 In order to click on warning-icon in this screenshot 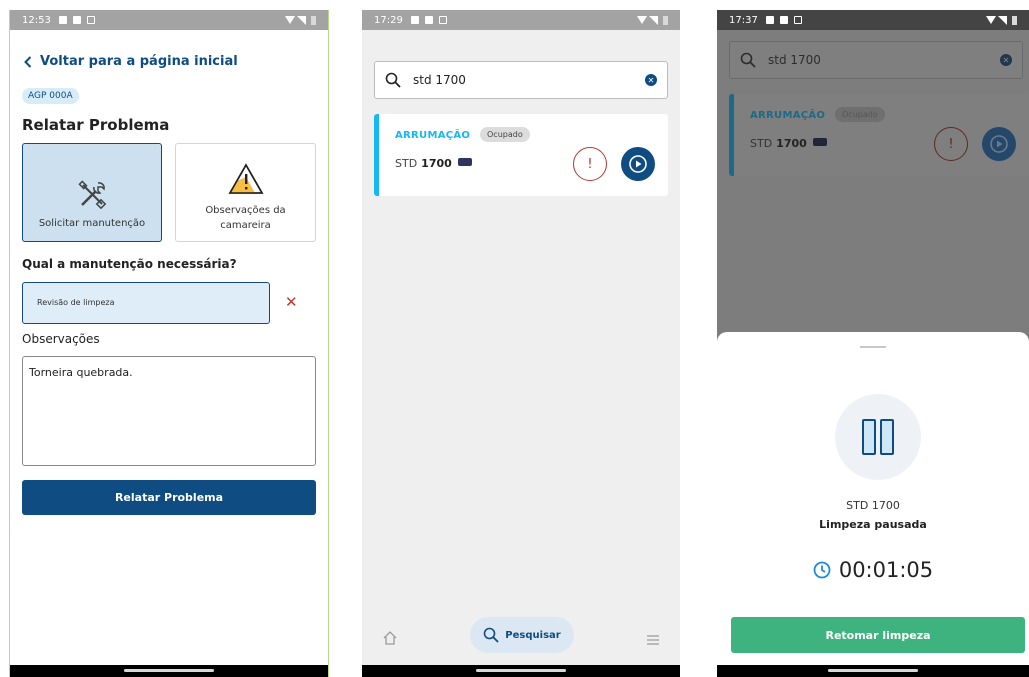, I will do `click(245, 178)`.